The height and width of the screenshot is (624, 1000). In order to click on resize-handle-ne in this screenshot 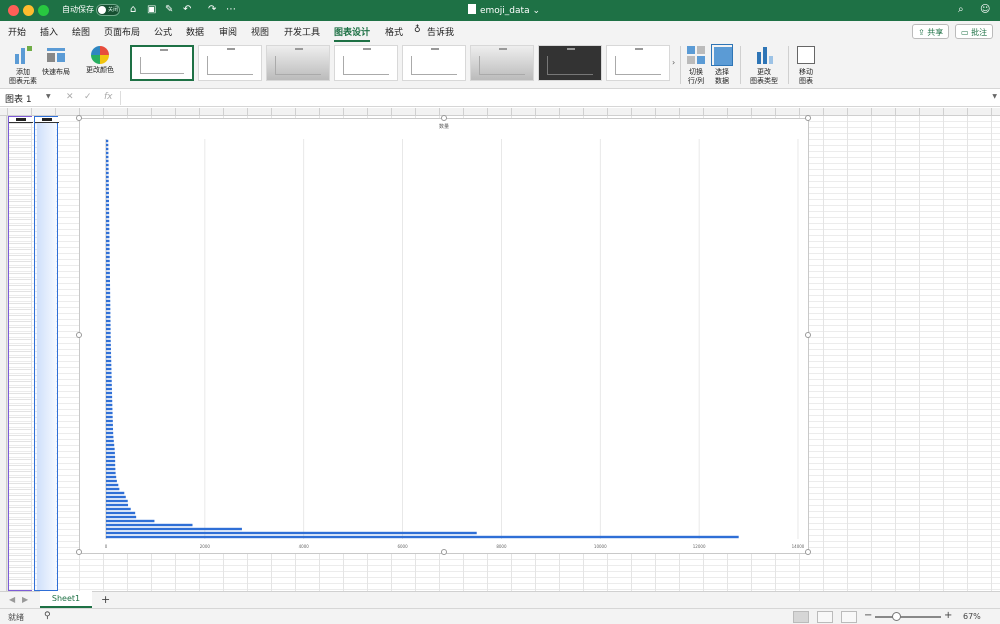, I will do `click(808, 118)`.